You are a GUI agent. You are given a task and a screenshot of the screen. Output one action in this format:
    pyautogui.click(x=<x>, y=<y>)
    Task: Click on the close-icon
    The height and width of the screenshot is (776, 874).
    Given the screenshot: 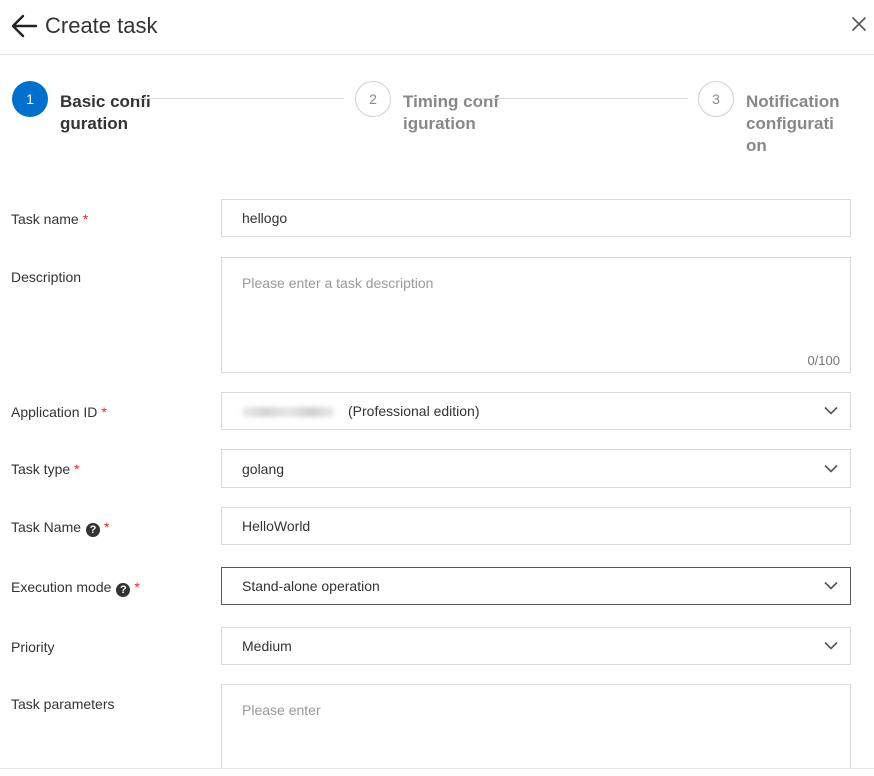 What is the action you would take?
    pyautogui.click(x=859, y=24)
    